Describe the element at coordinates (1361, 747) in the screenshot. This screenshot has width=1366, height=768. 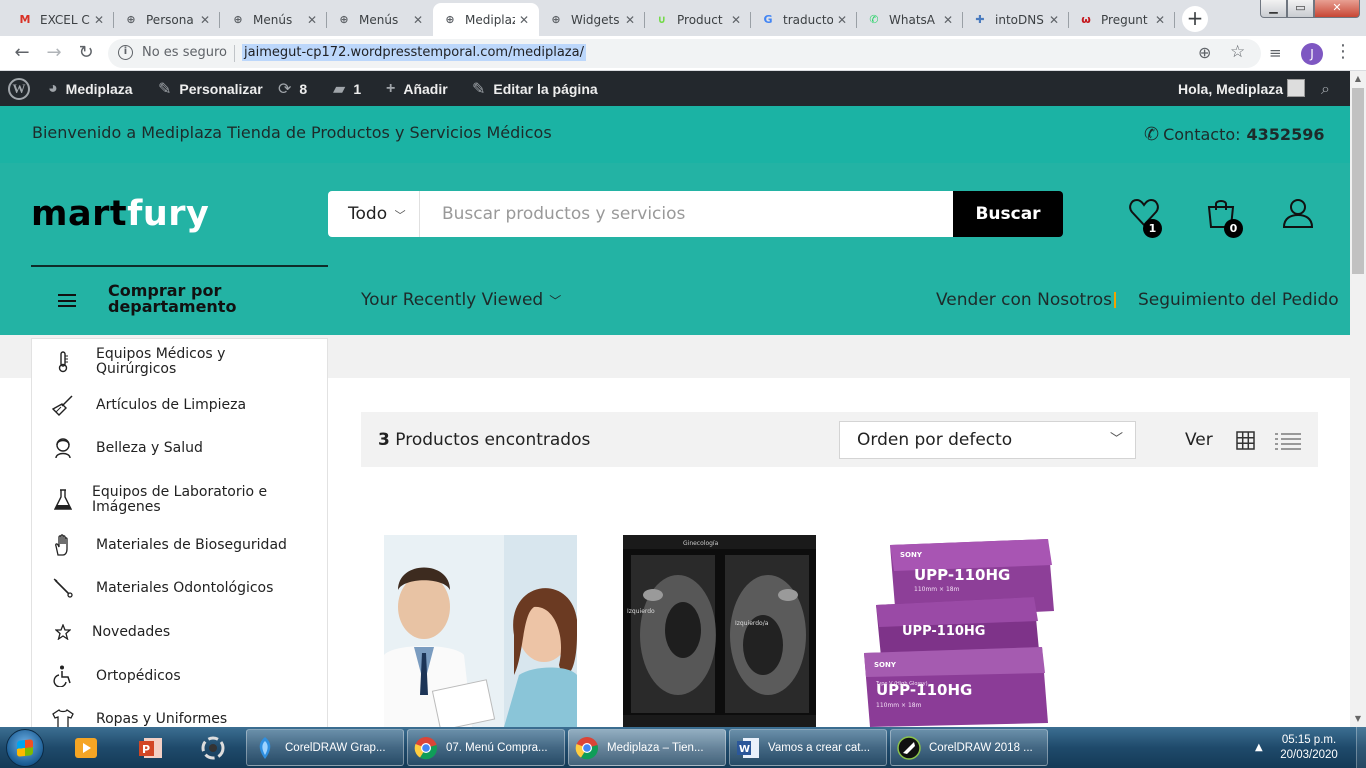
I see `show-desktop-button` at that location.